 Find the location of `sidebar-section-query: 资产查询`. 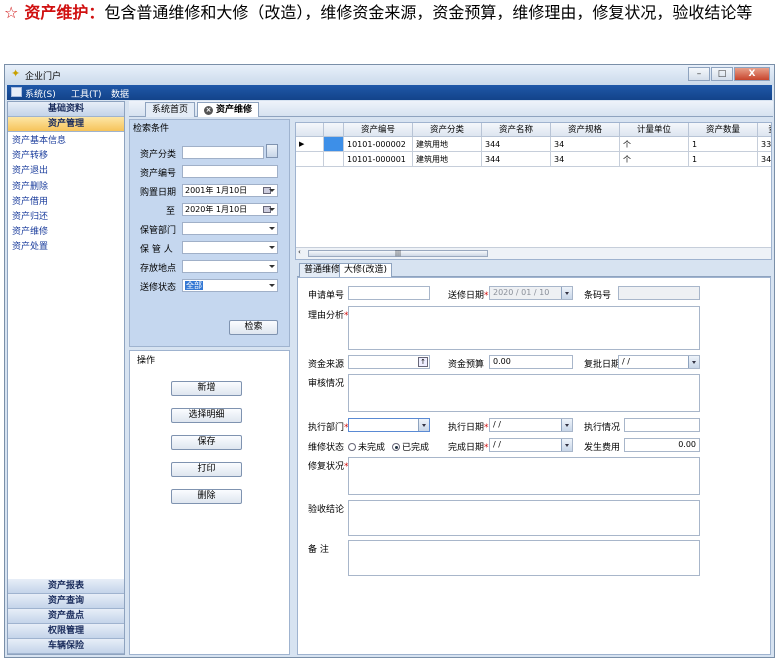

sidebar-section-query: 资产查询 is located at coordinates (66, 601).